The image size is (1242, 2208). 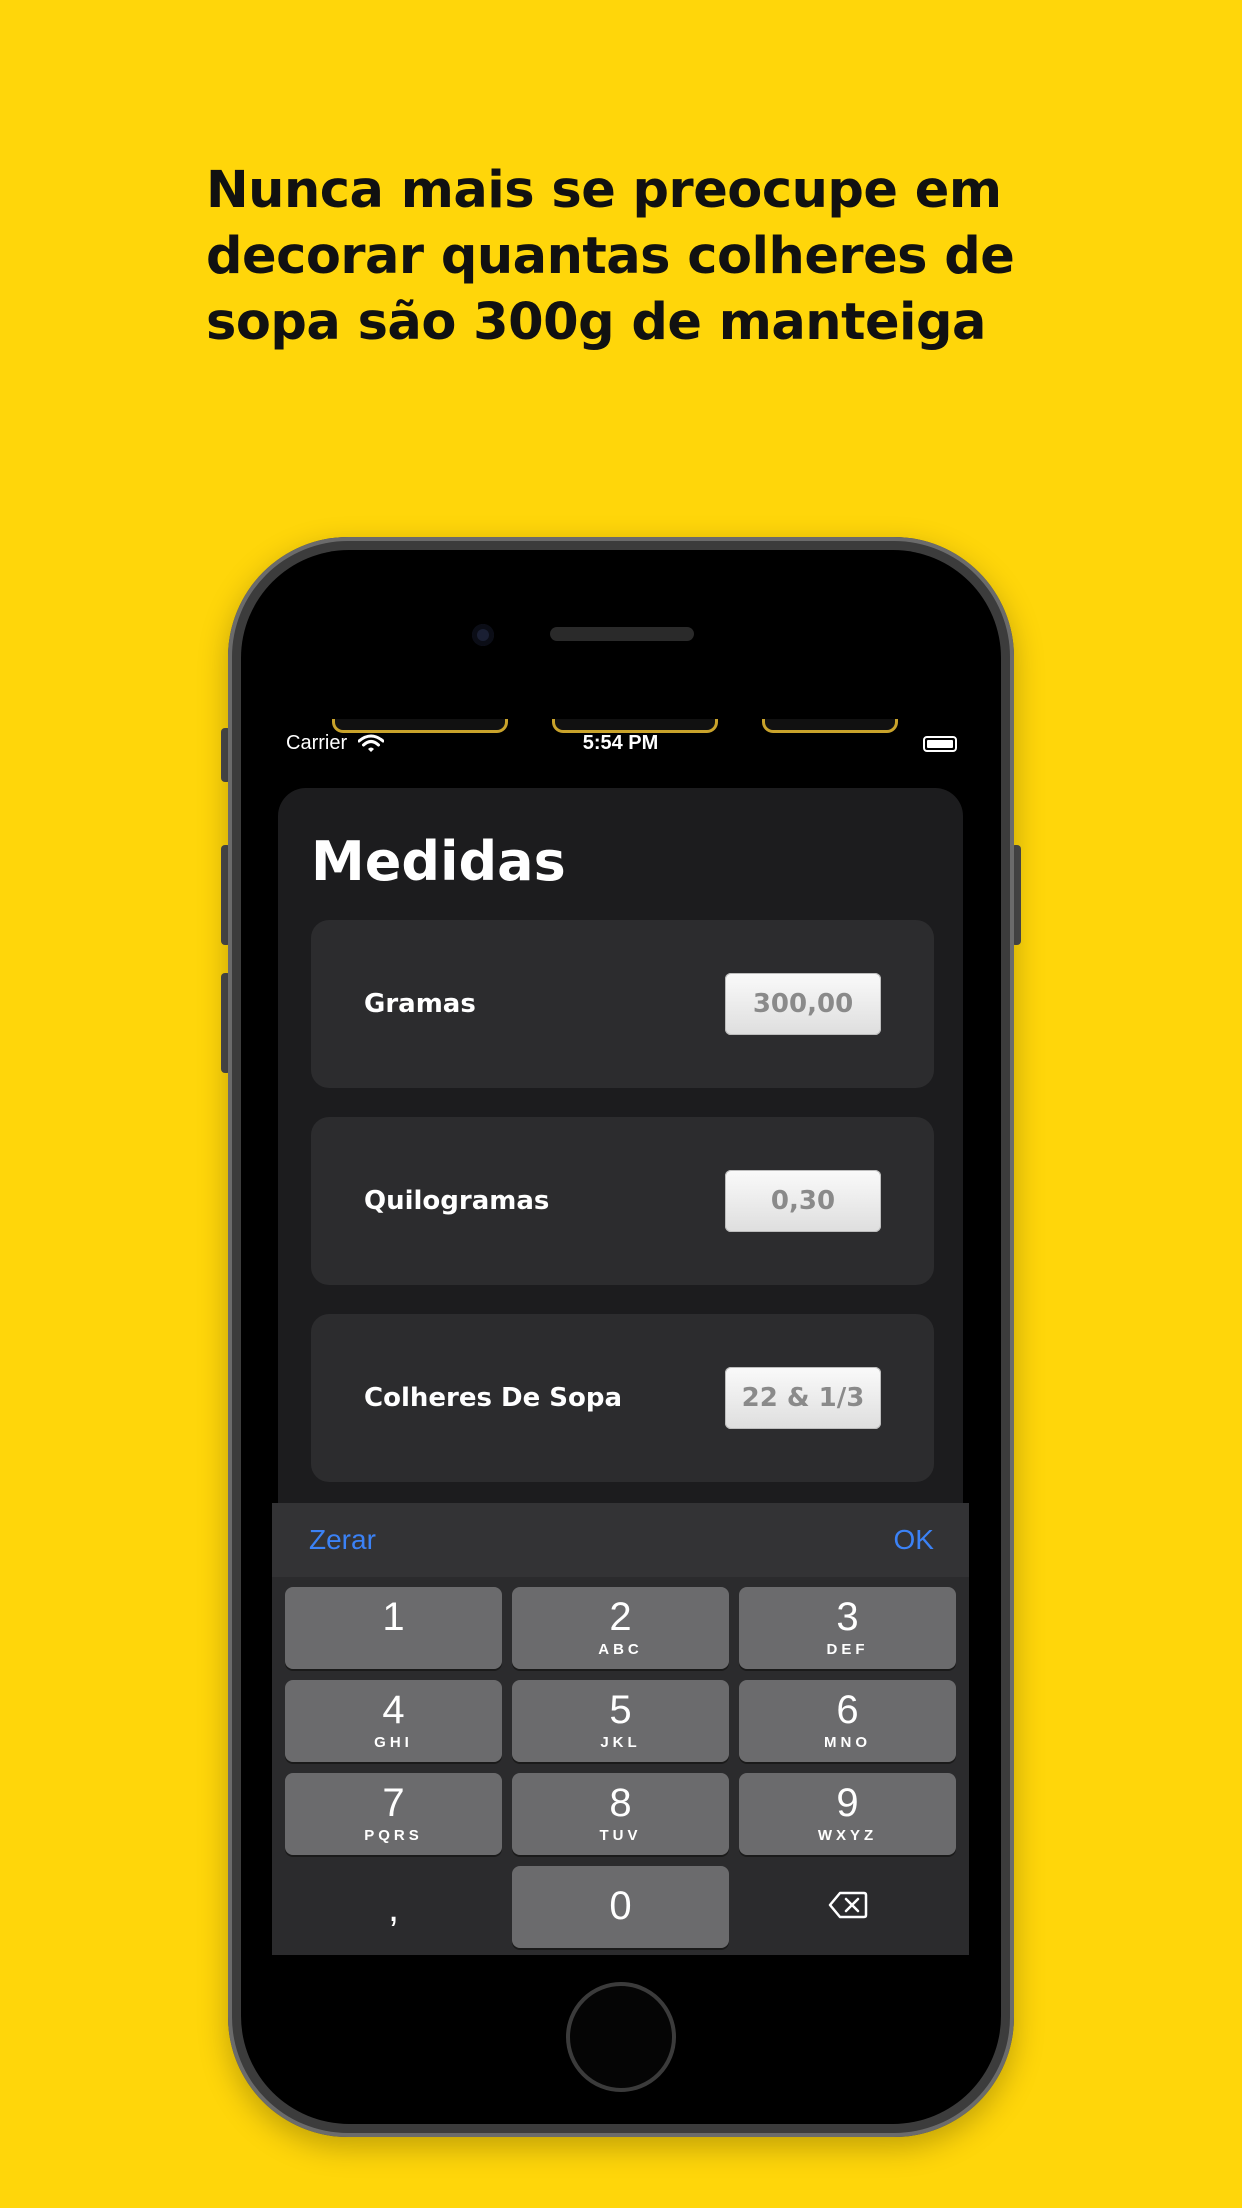 I want to click on speaker-grille, so click(x=622, y=634).